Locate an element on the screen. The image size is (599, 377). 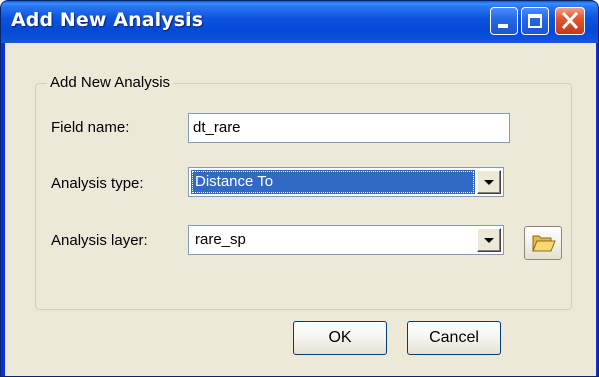
ok-button: OK is located at coordinates (340, 338).